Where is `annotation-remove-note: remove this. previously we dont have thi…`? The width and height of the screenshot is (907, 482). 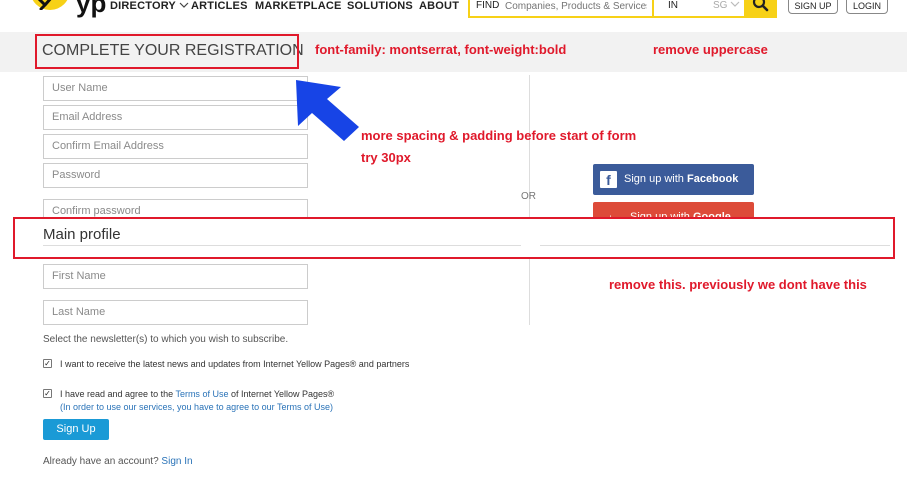
annotation-remove-note: remove this. previously we dont have thi… is located at coordinates (738, 284).